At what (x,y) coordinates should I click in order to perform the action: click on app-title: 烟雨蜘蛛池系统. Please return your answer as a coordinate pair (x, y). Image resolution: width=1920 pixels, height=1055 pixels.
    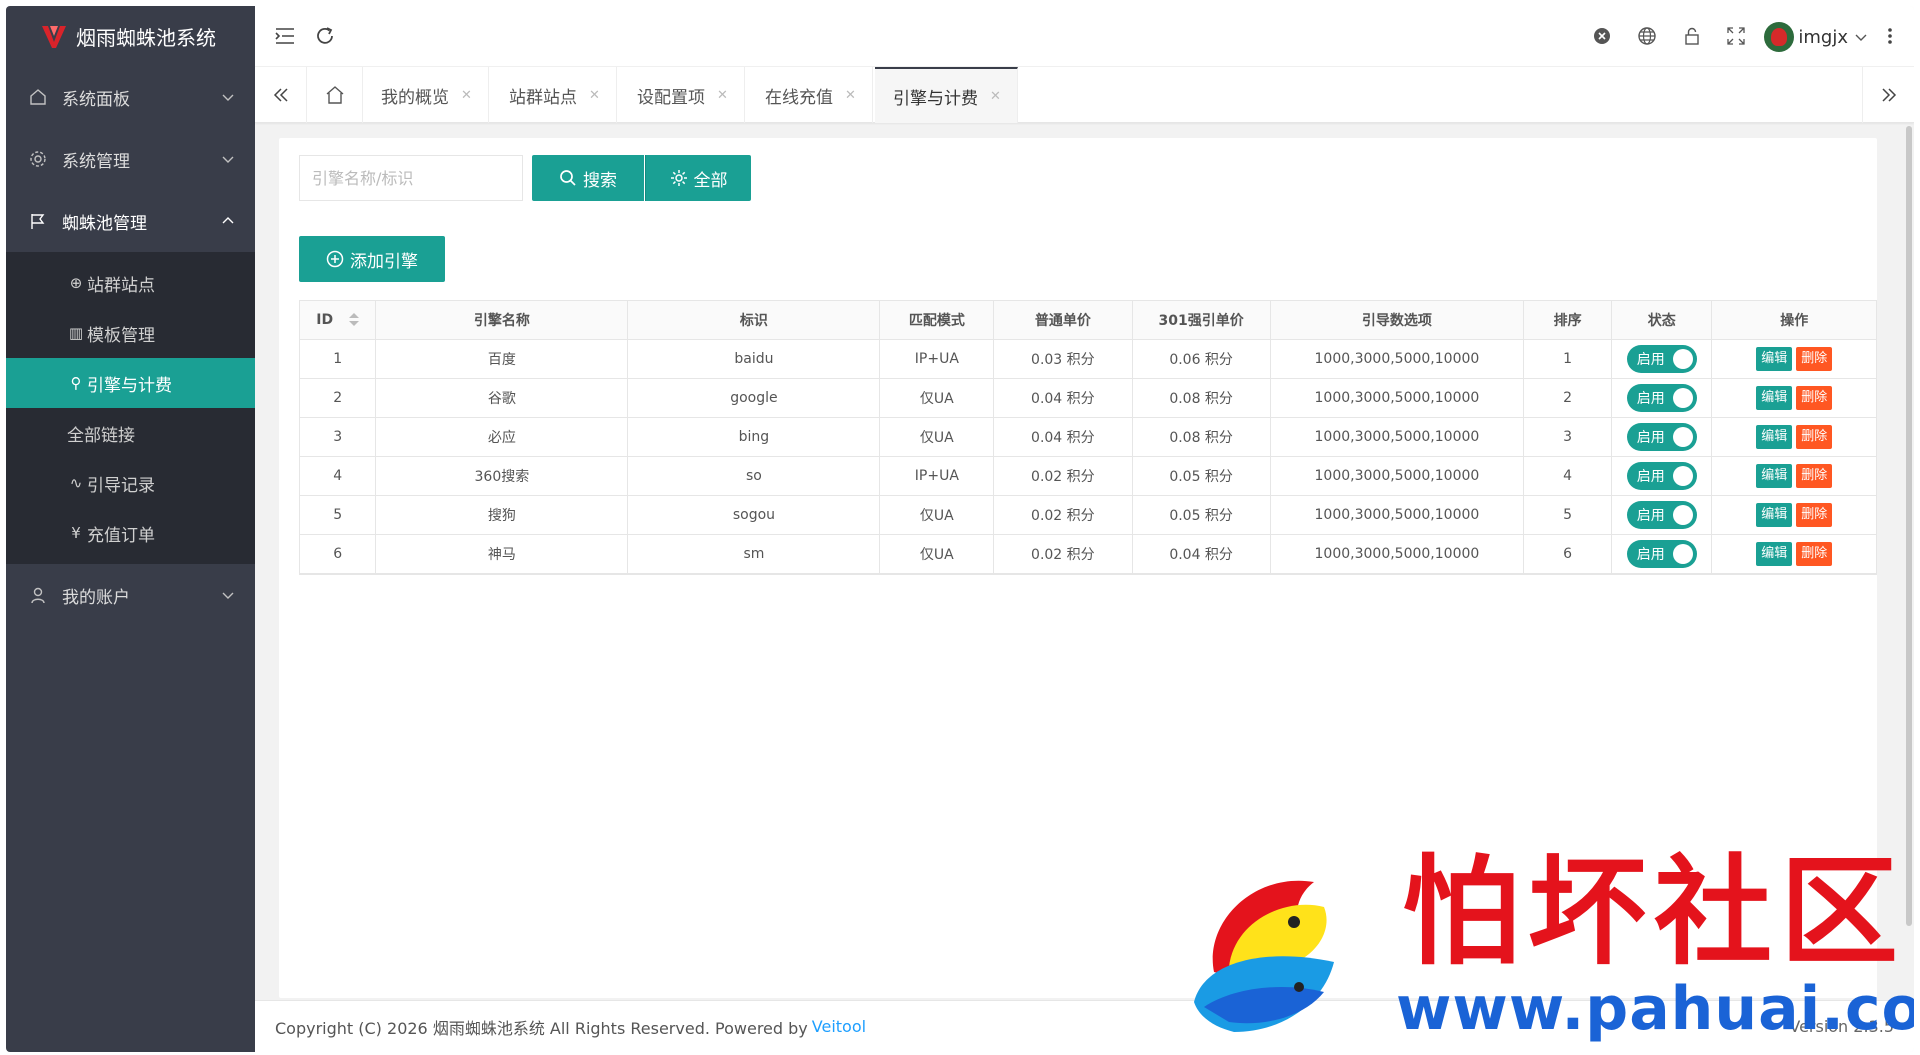
    Looking at the image, I should click on (146, 37).